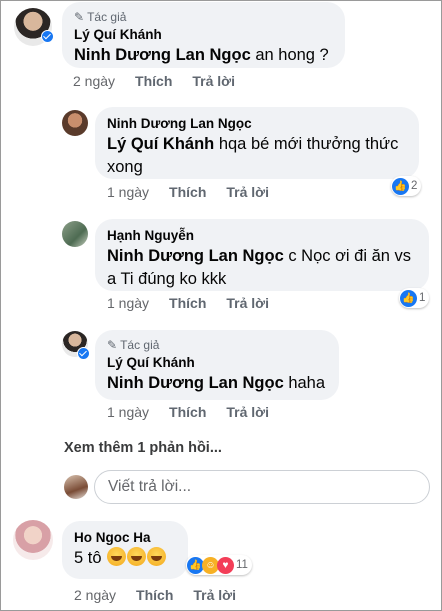 Image resolution: width=442 pixels, height=611 pixels. I want to click on reaction-summary: 👍 1, so click(414, 298).